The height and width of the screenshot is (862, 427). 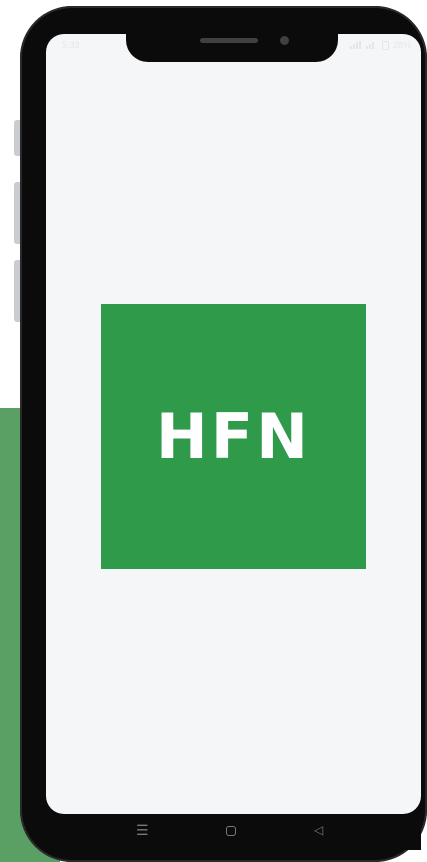 I want to click on back-icon: ◁, so click(x=318, y=830).